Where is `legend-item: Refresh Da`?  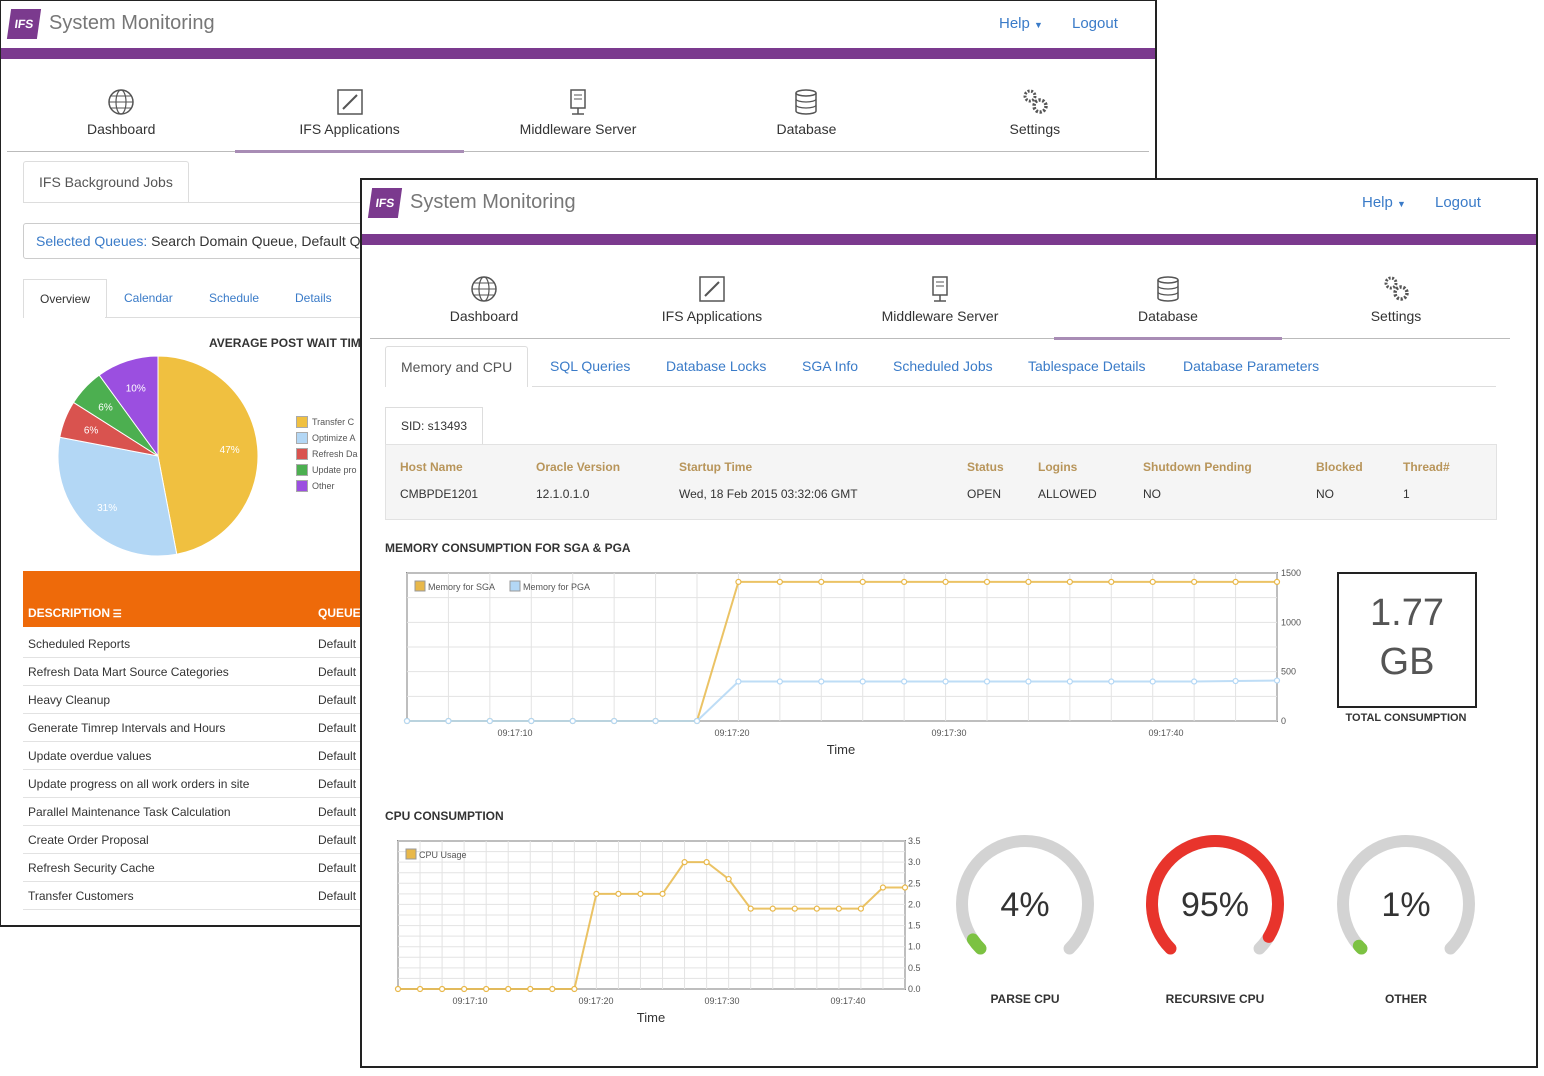
legend-item: Refresh Da is located at coordinates (327, 454).